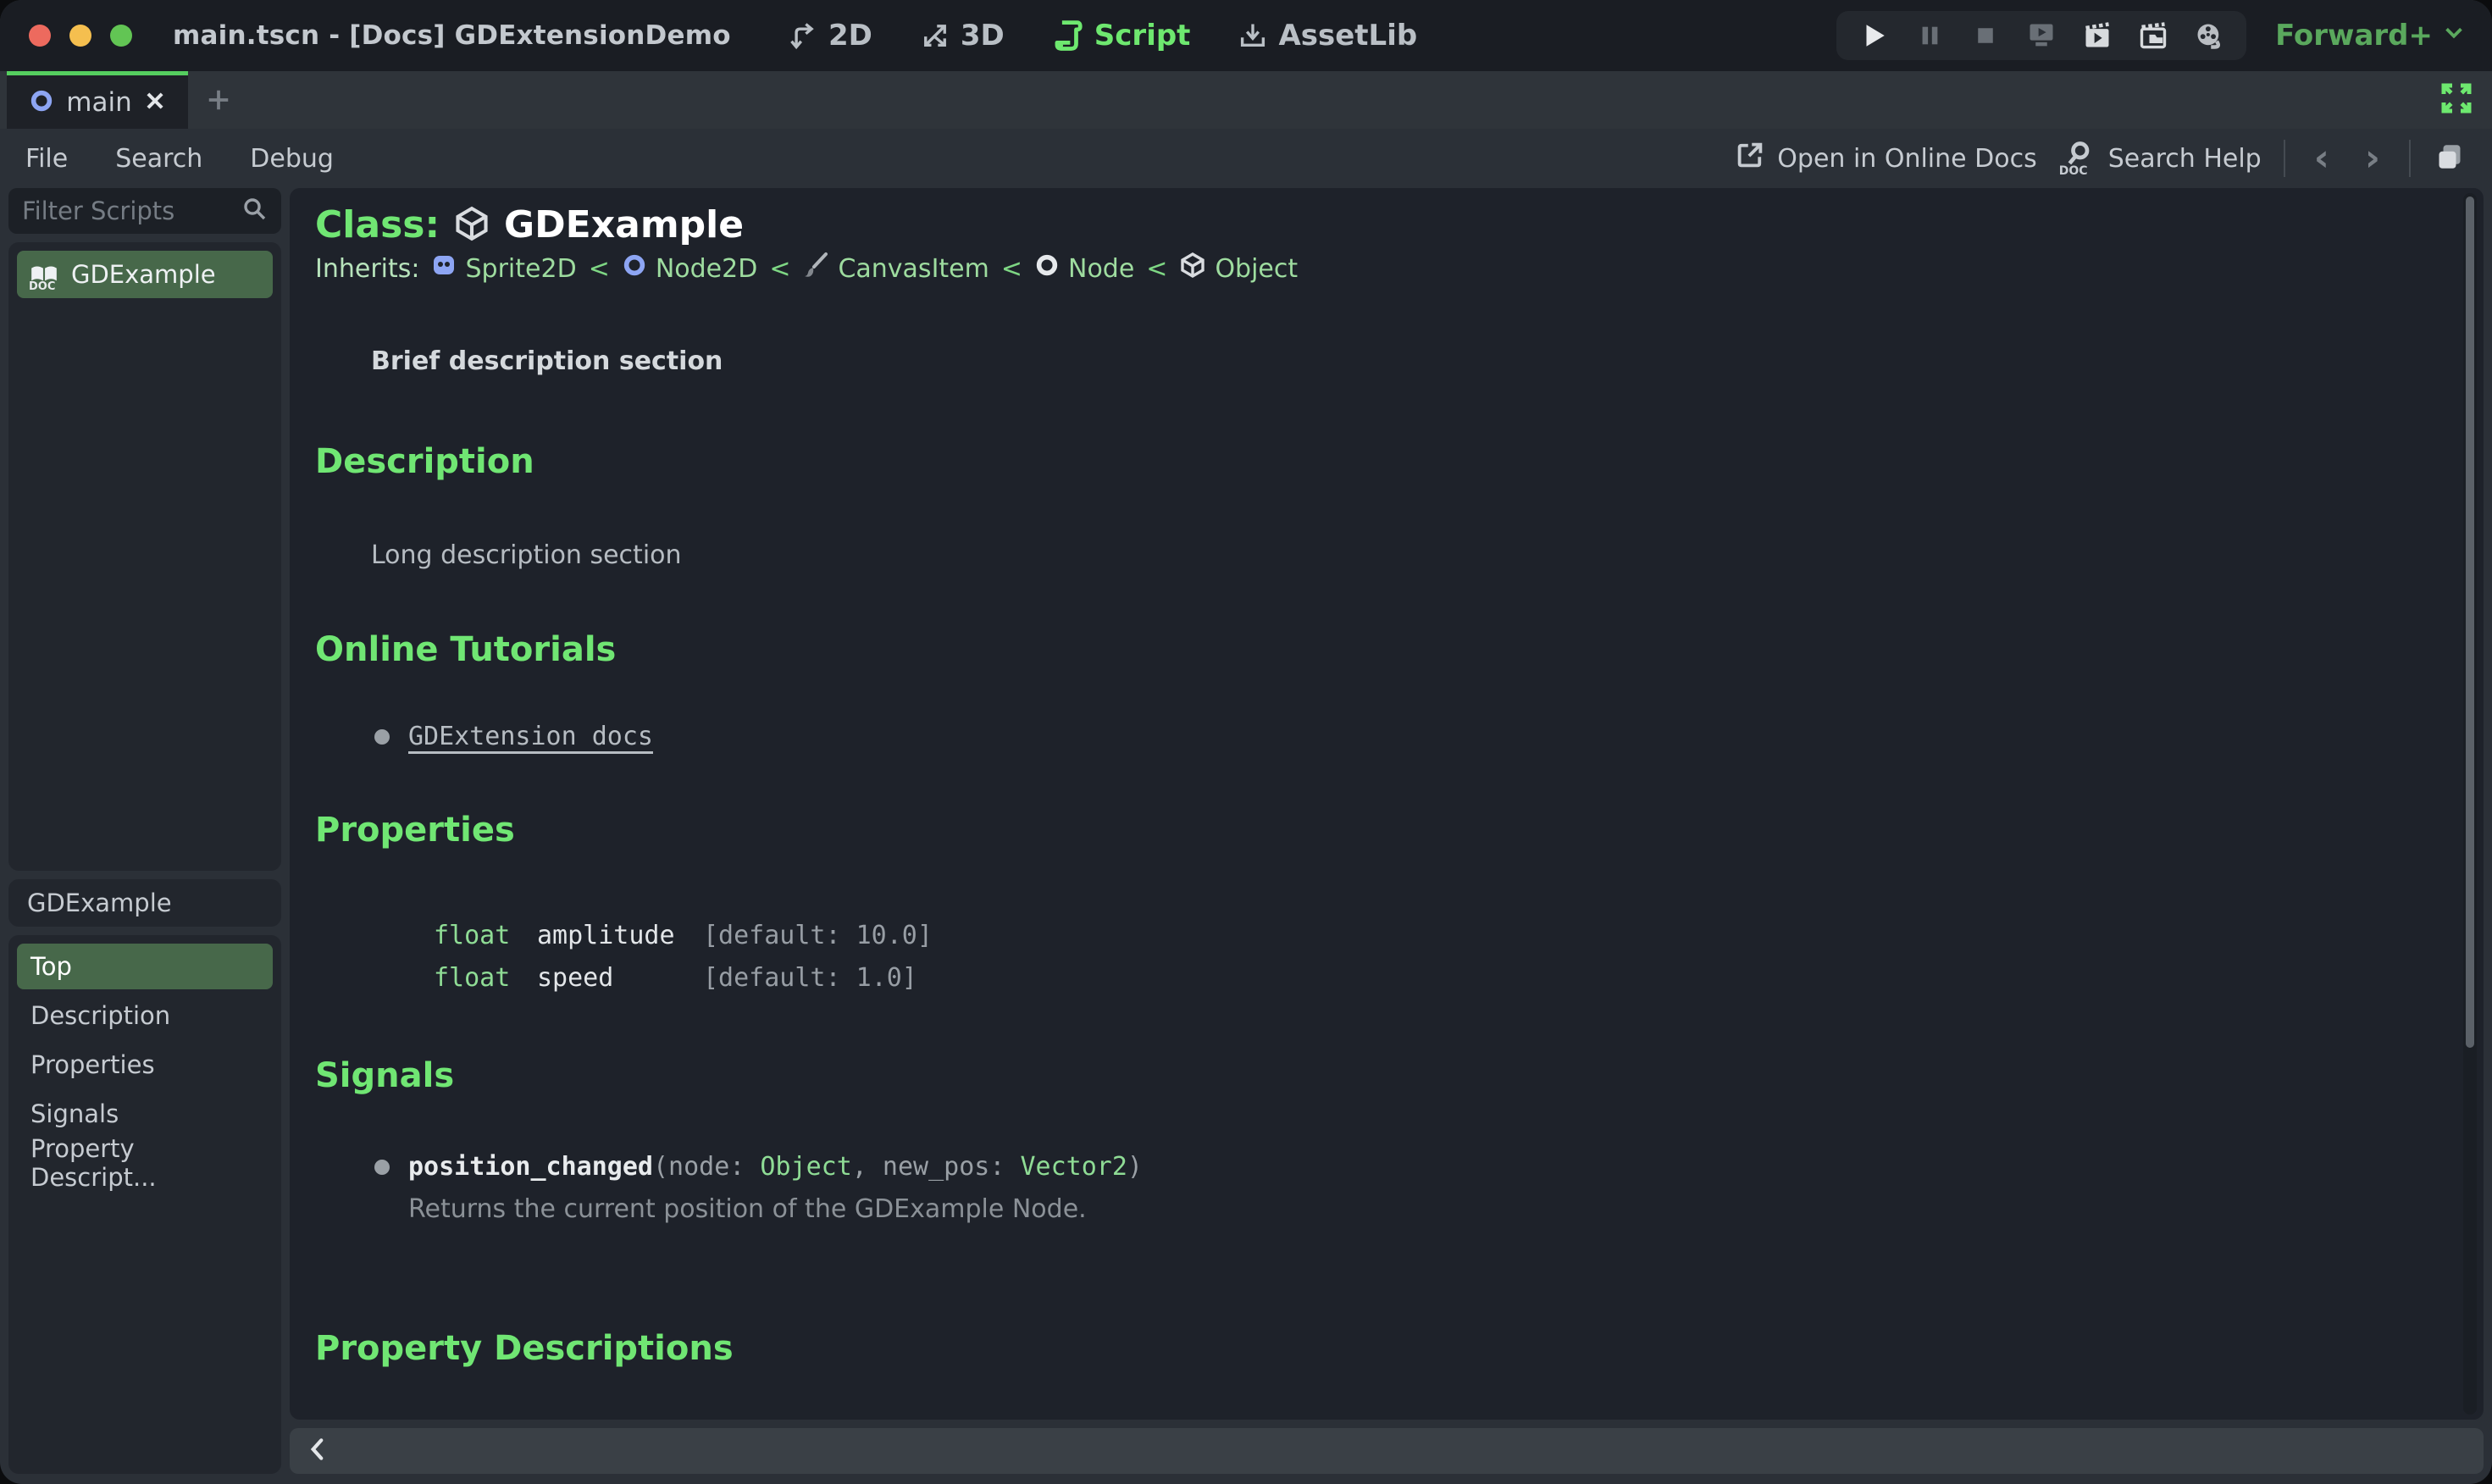  I want to click on play-scene-button, so click(2097, 35).